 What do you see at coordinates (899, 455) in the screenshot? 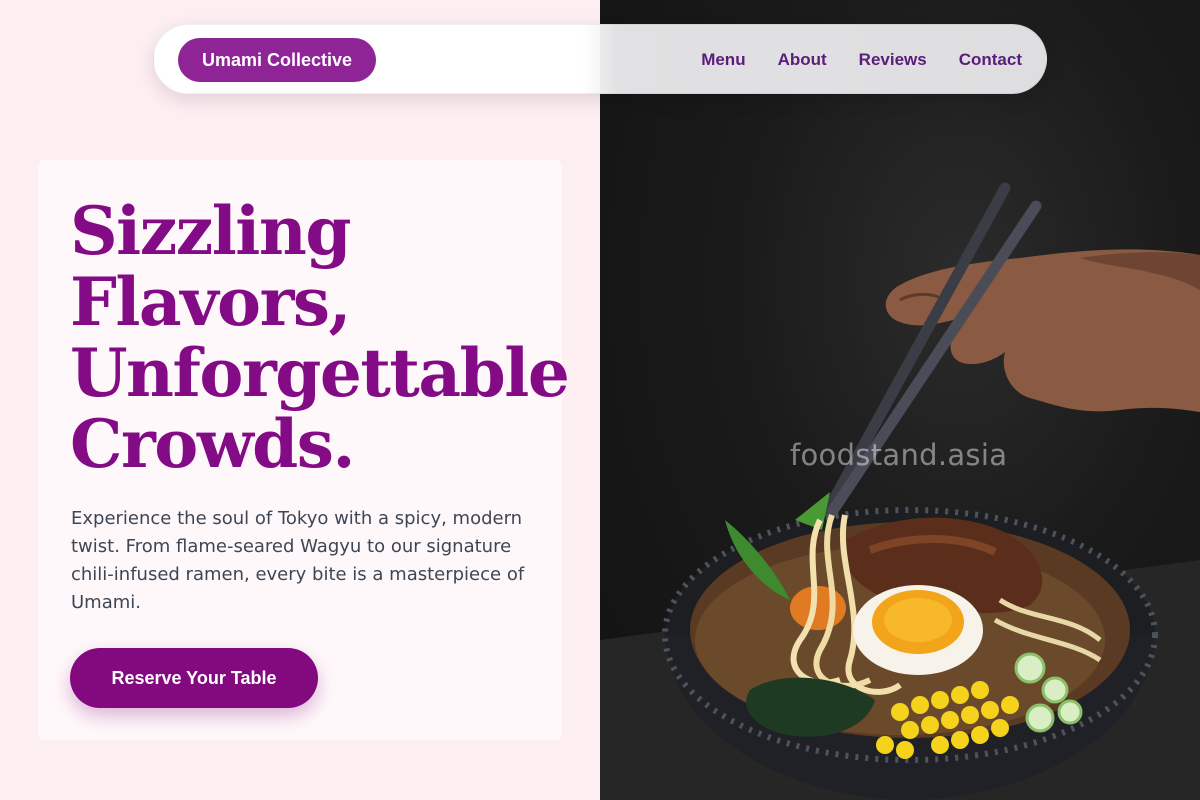
I see `image-watermark: foodstand.asia` at bounding box center [899, 455].